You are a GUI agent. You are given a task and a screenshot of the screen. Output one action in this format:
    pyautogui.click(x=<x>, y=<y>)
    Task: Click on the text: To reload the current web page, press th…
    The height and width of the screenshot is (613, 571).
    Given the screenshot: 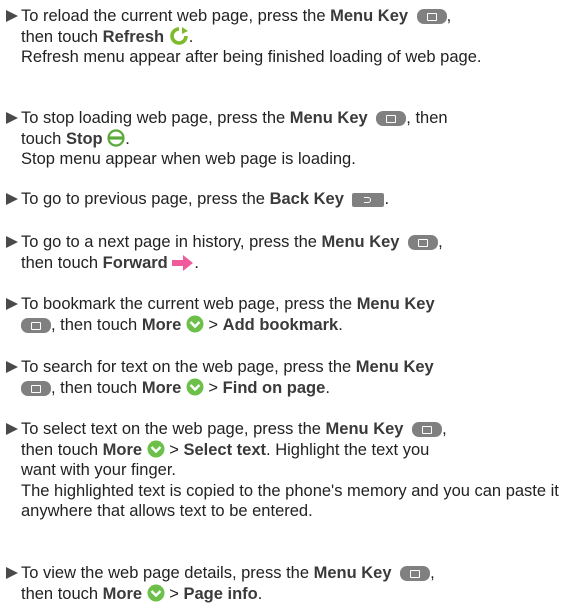 What is the action you would take?
    pyautogui.click(x=176, y=16)
    